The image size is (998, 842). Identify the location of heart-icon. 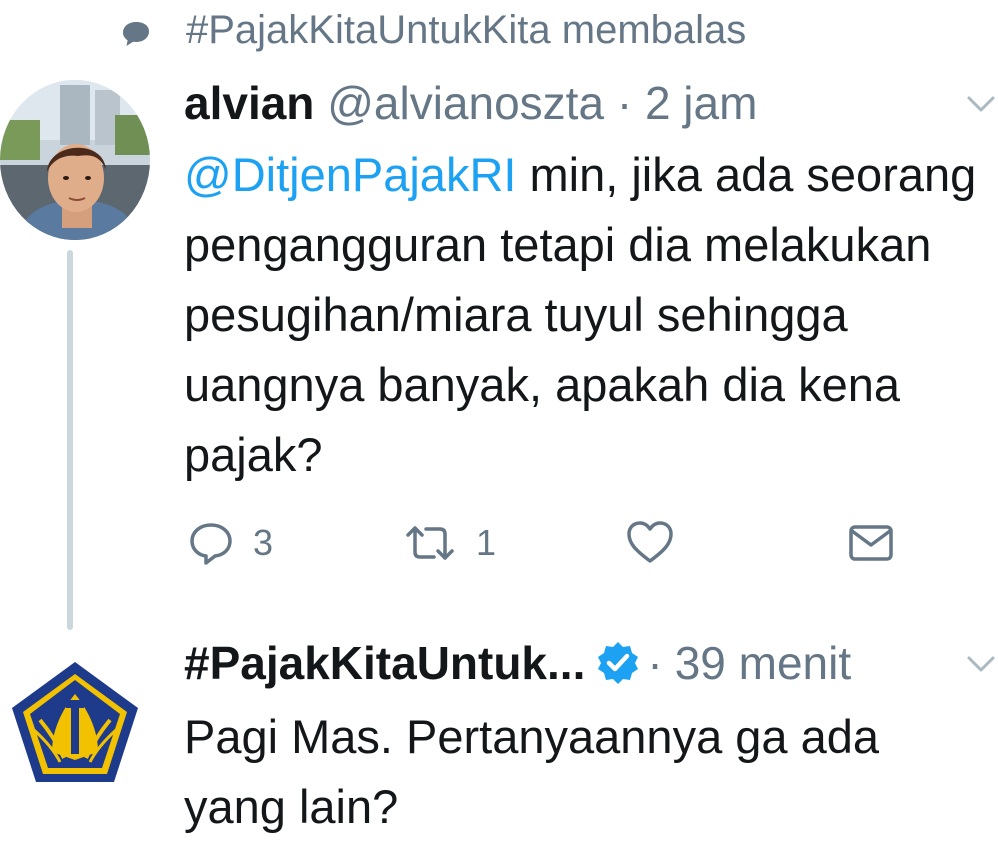
(650, 542).